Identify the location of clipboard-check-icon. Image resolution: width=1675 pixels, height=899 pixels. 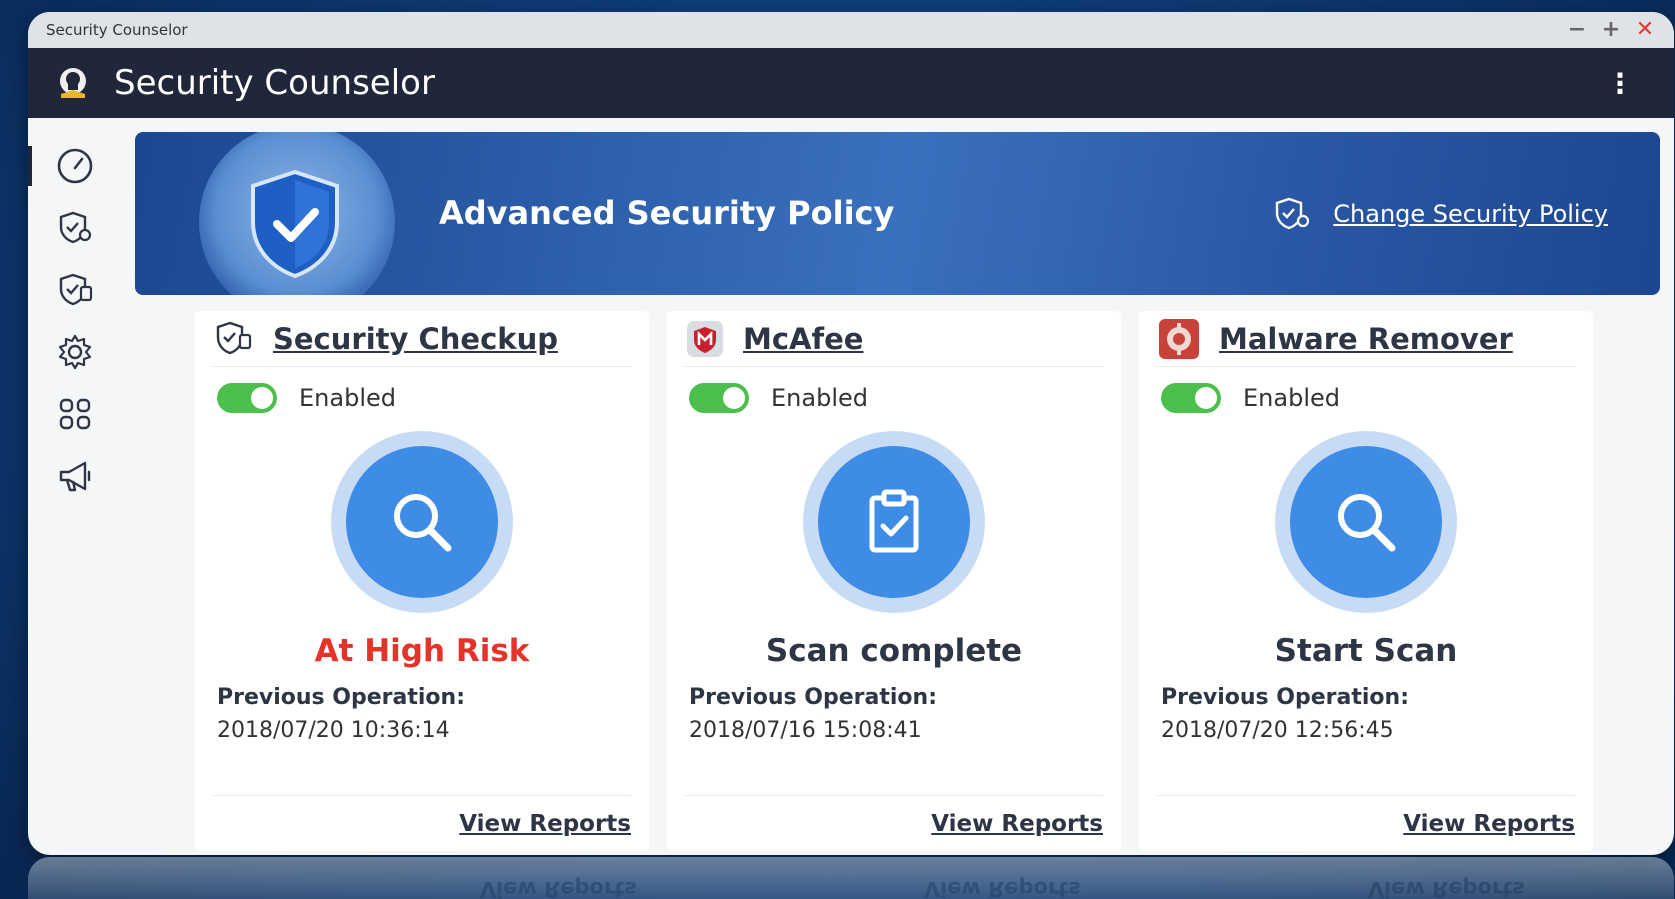
(894, 521).